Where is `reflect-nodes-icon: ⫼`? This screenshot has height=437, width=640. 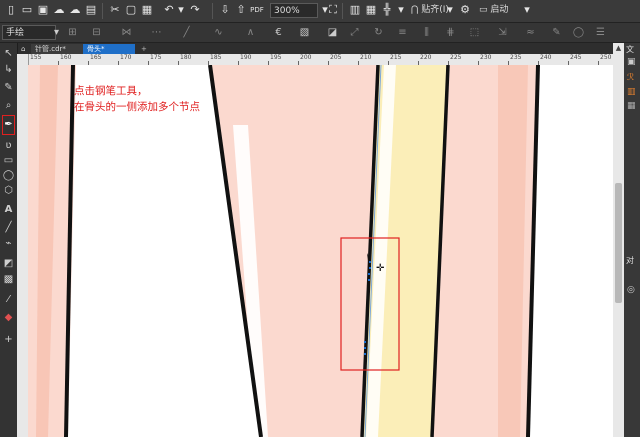 reflect-nodes-icon: ⫼ is located at coordinates (426, 32).